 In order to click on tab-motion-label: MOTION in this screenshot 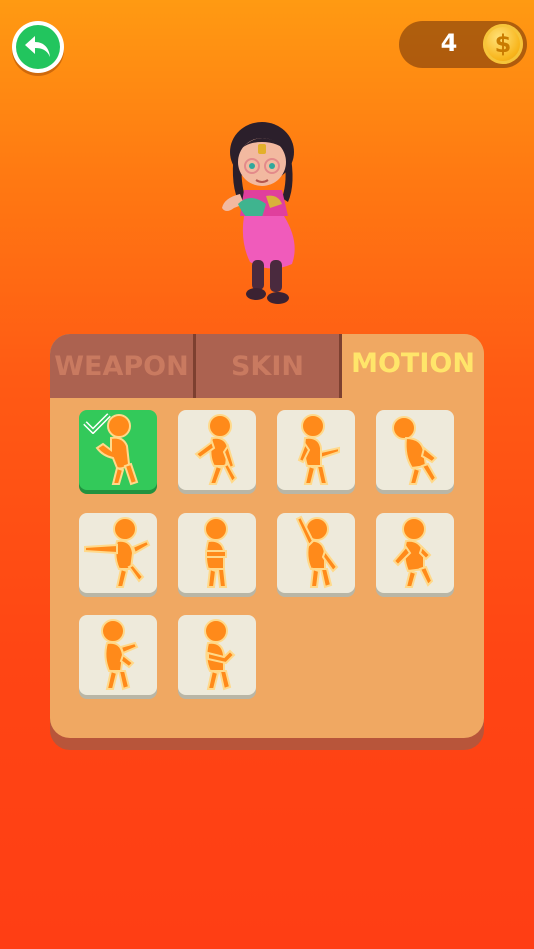, I will do `click(413, 363)`.